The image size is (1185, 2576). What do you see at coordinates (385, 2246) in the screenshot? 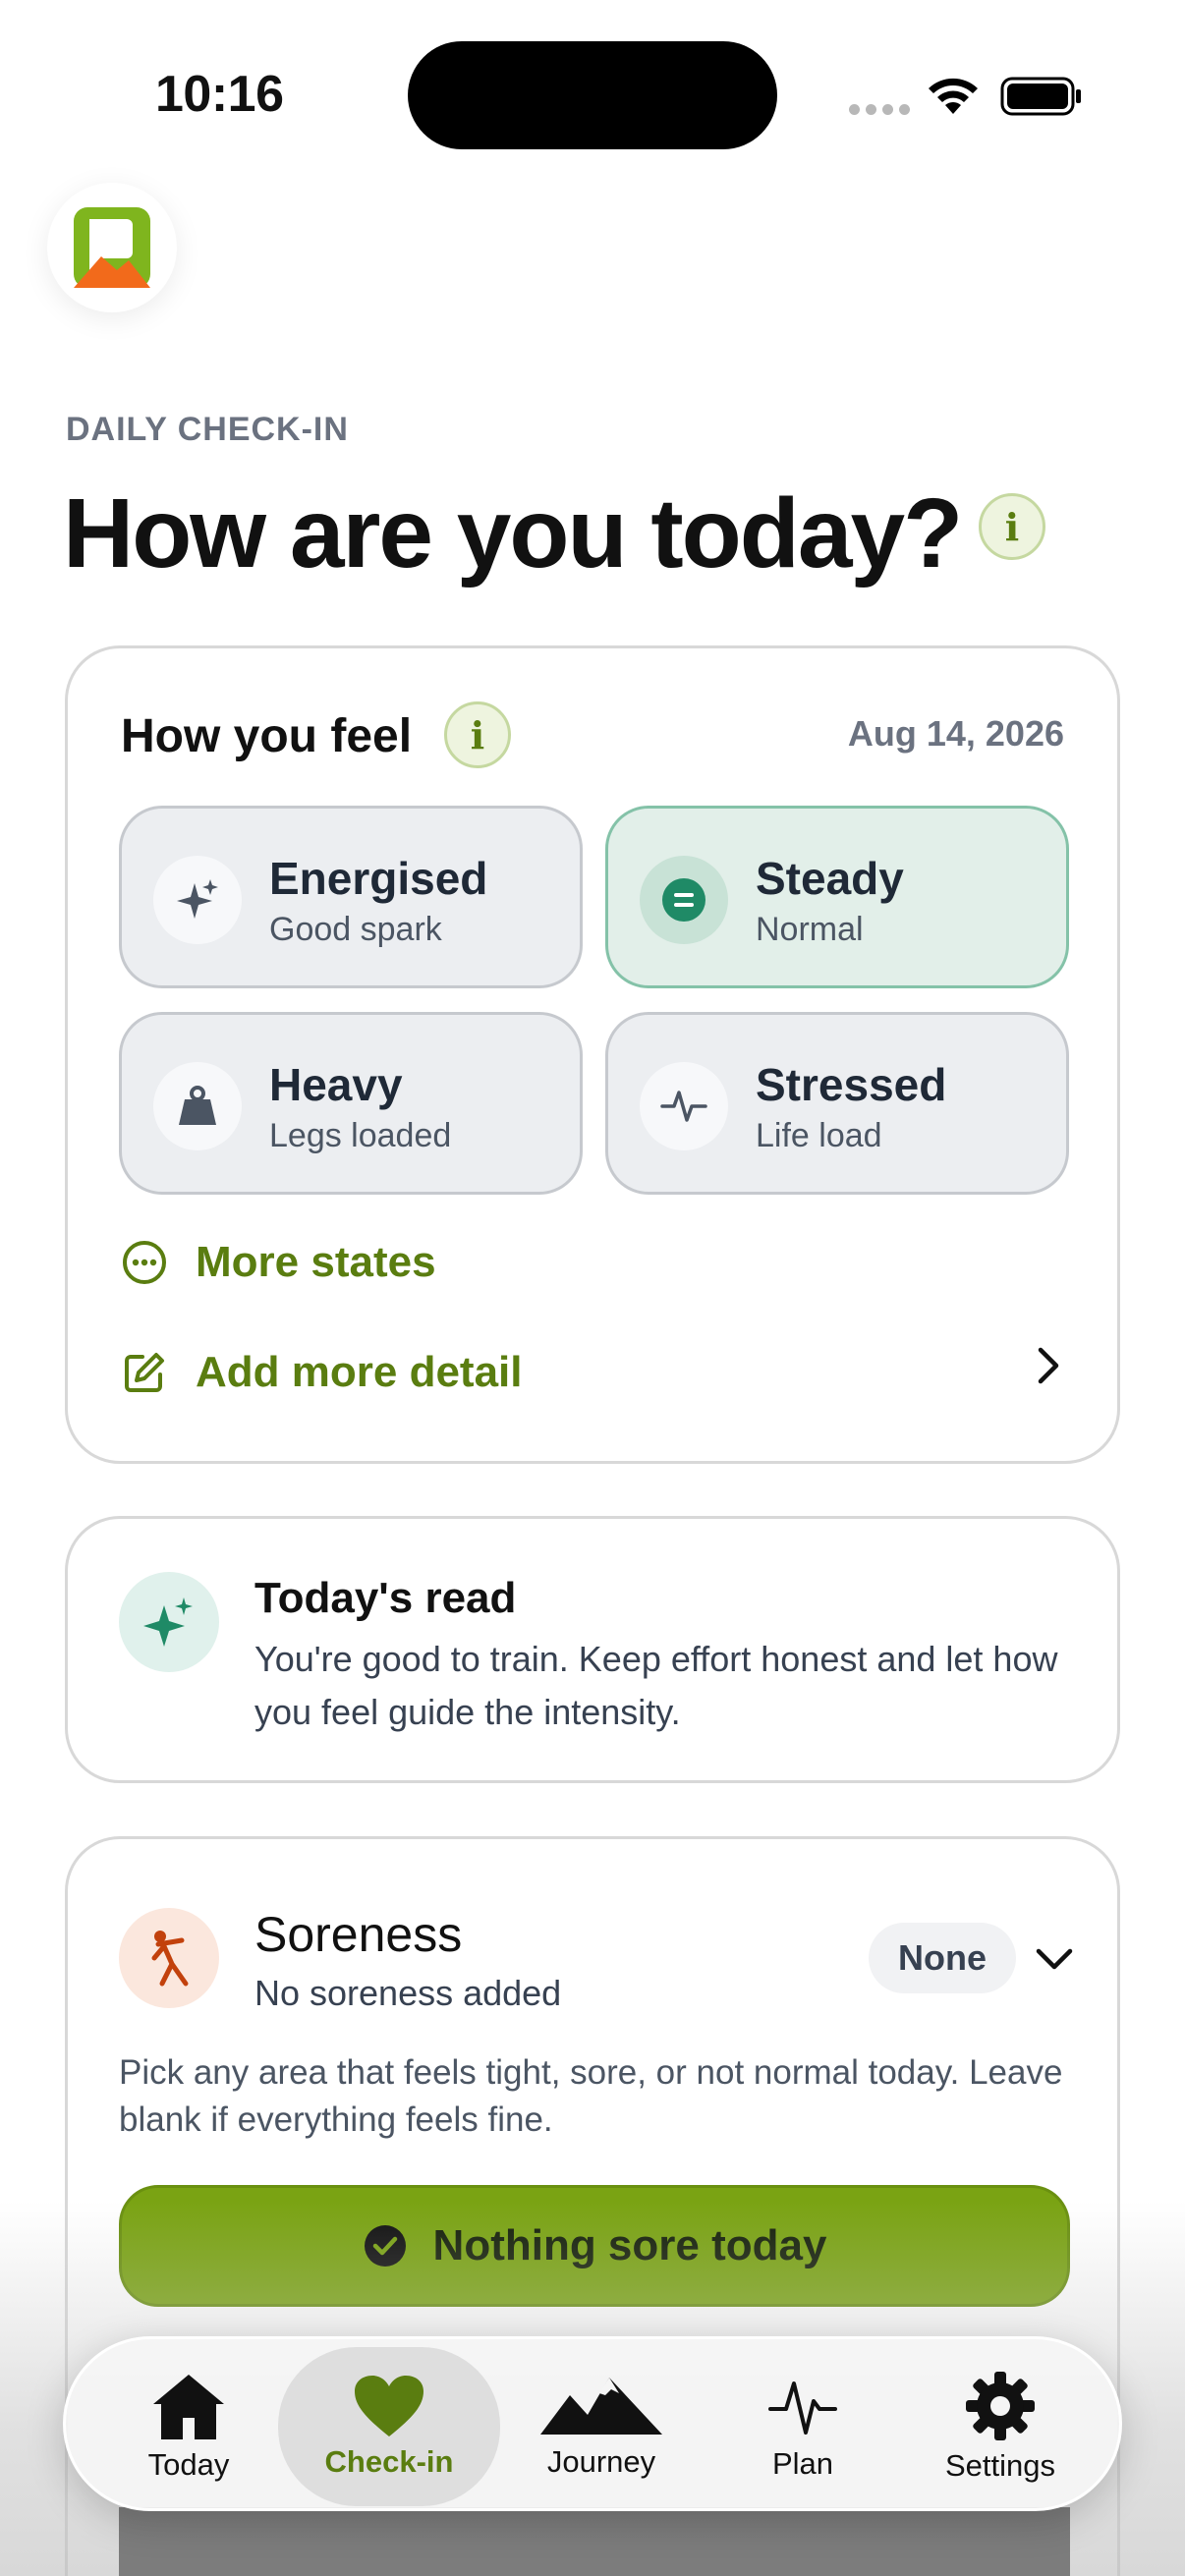
I see `check-circle-icon` at bounding box center [385, 2246].